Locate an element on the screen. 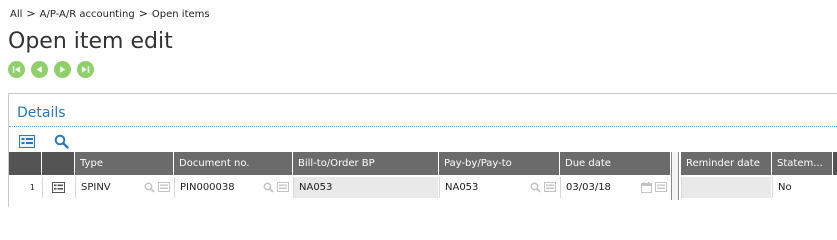  first-record-icon is located at coordinates (16, 69).